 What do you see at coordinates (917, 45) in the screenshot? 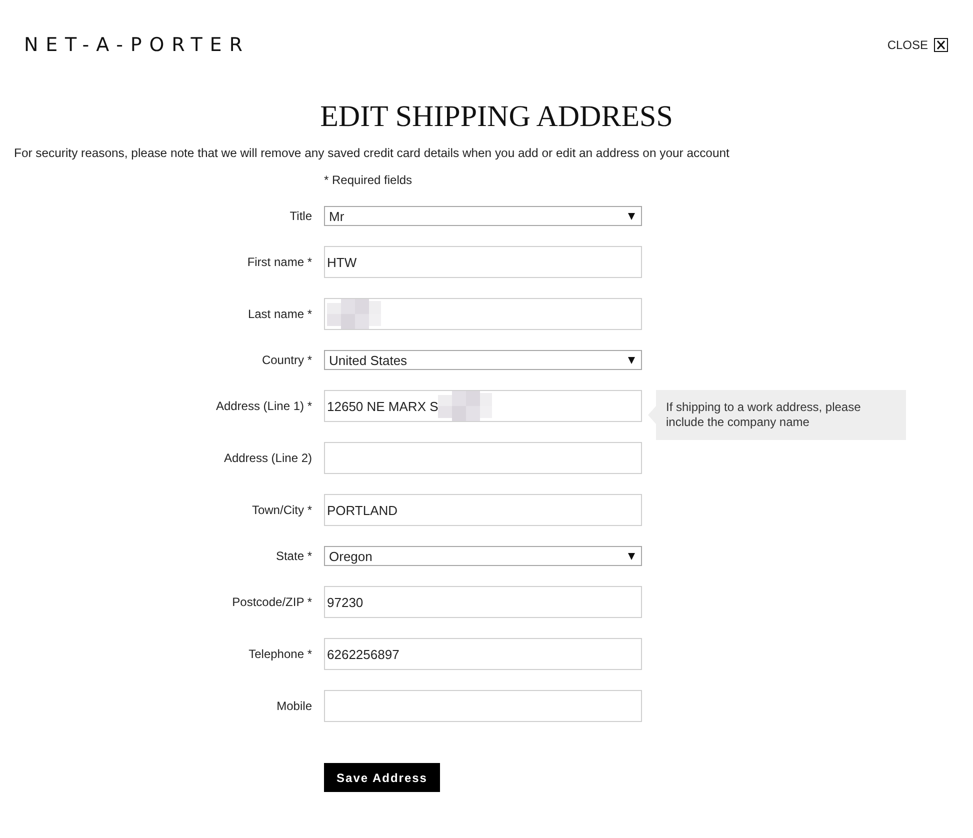
I see `close-button: CLOSE` at bounding box center [917, 45].